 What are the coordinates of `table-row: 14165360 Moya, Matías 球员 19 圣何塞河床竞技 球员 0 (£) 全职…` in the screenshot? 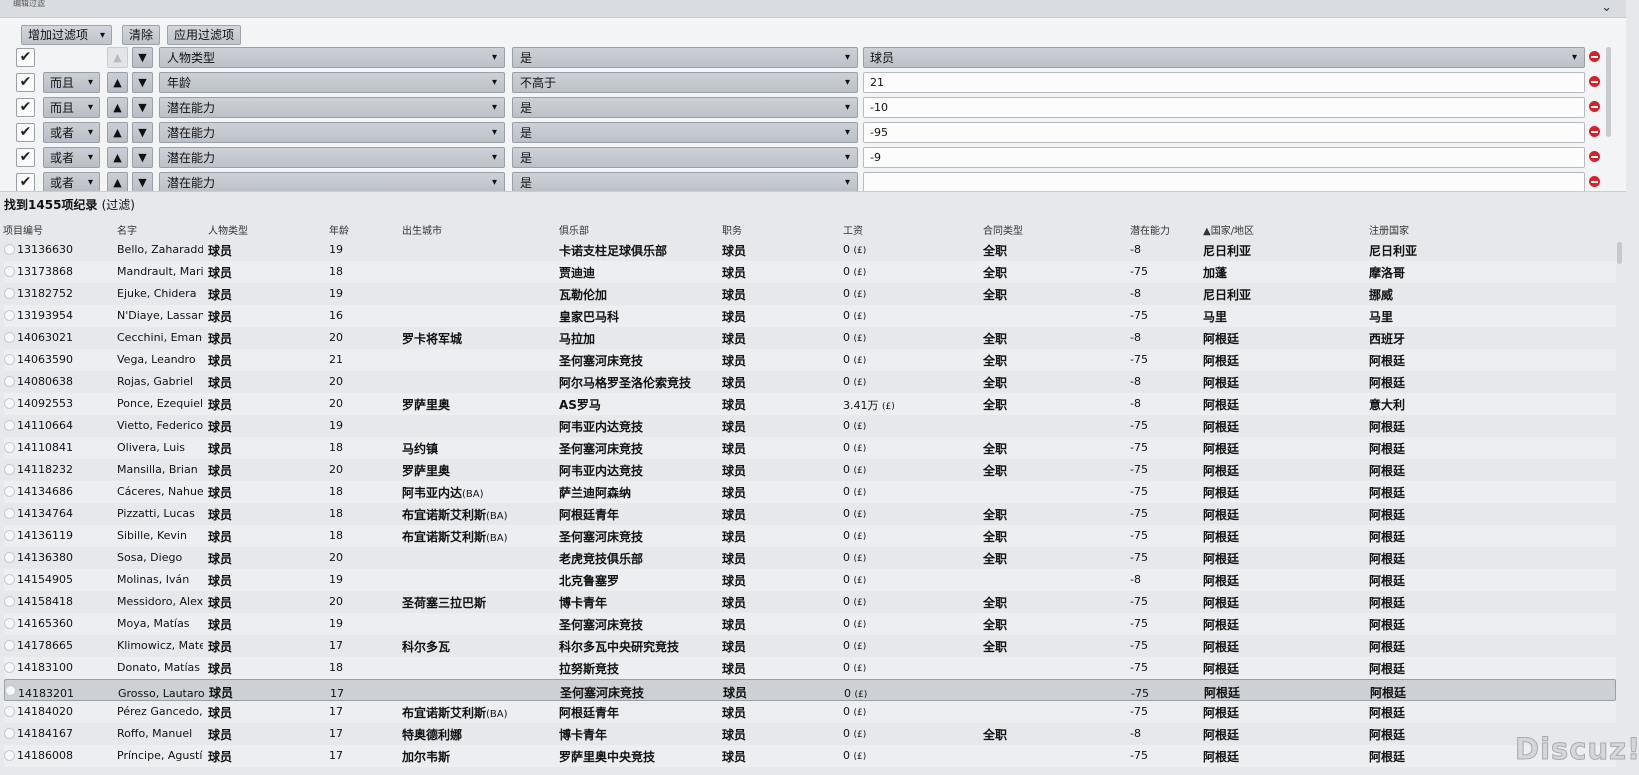 It's located at (810, 624).